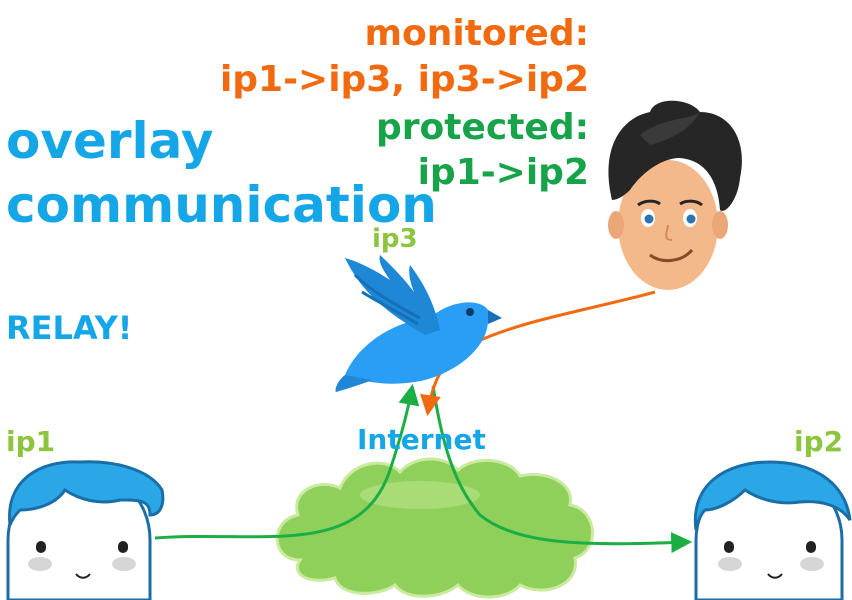  What do you see at coordinates (772, 530) in the screenshot?
I see `user-ip2-icon` at bounding box center [772, 530].